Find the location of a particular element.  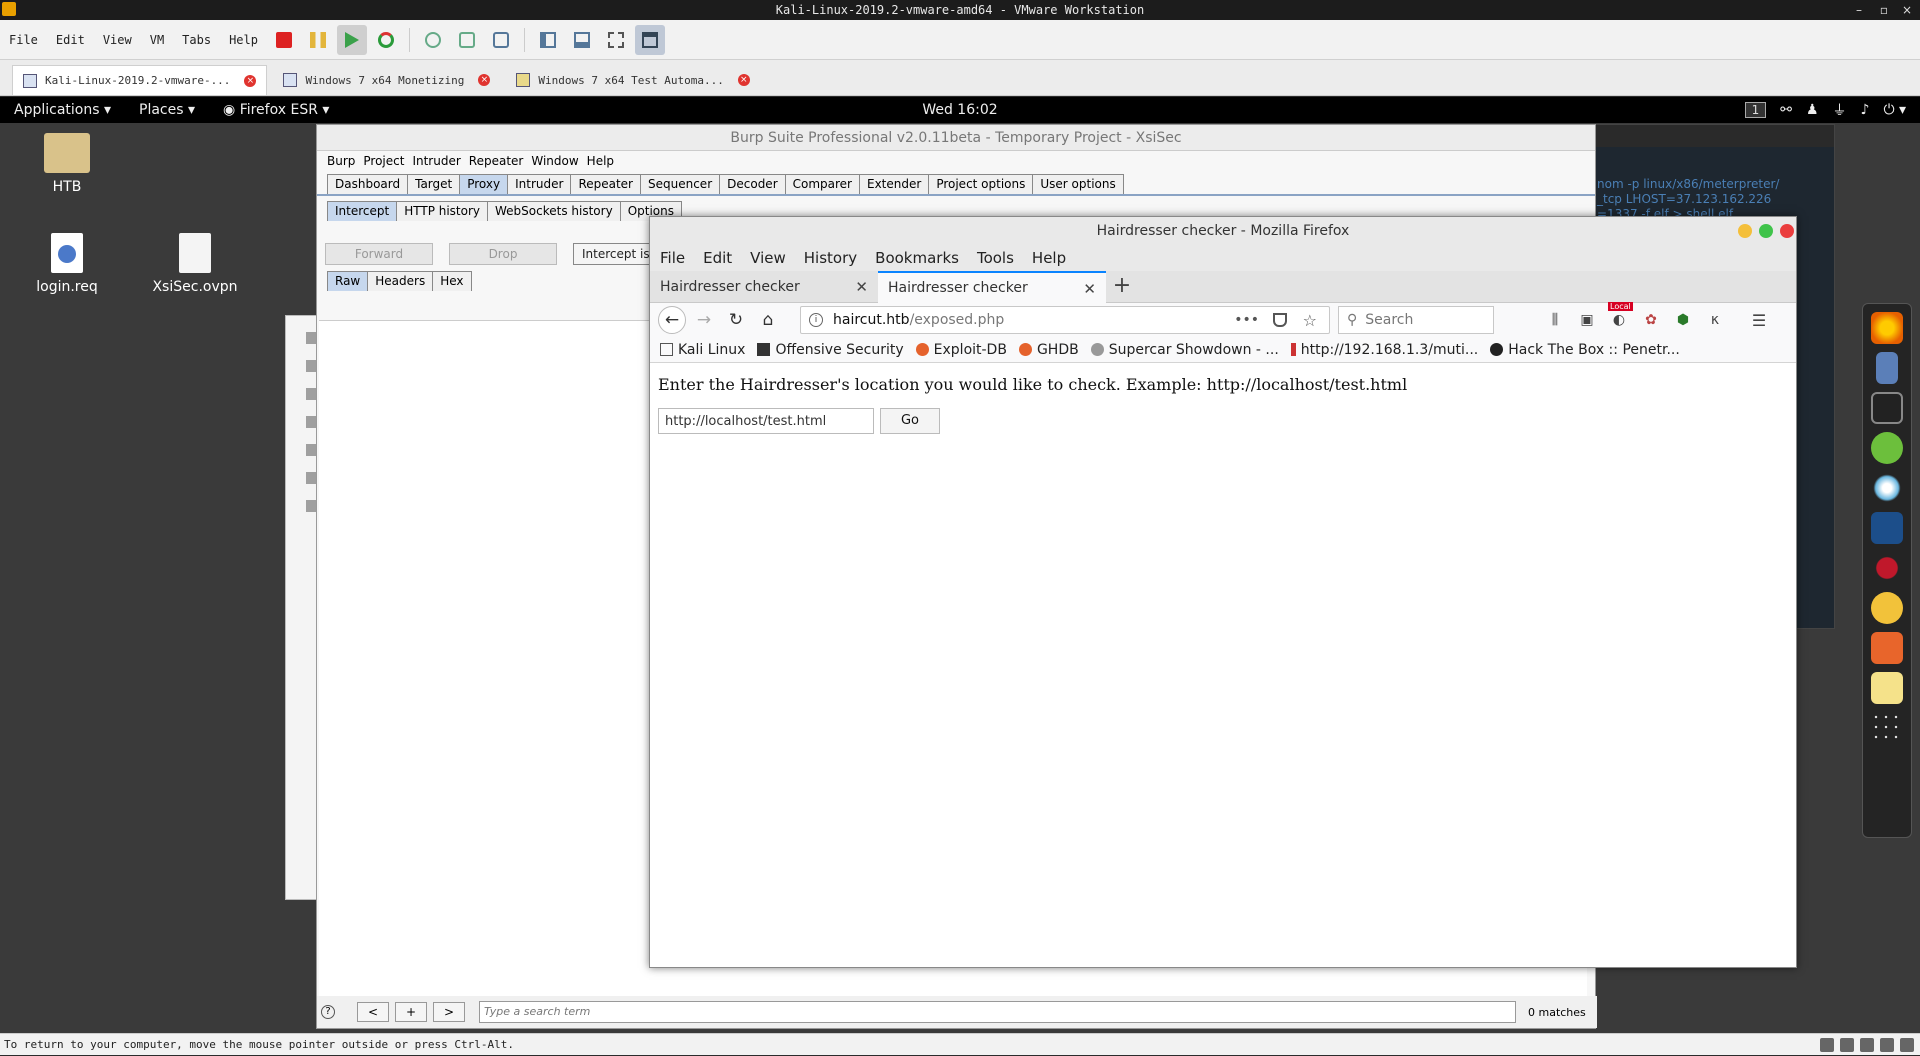

leafpad-dock-icon is located at coordinates (1887, 448).